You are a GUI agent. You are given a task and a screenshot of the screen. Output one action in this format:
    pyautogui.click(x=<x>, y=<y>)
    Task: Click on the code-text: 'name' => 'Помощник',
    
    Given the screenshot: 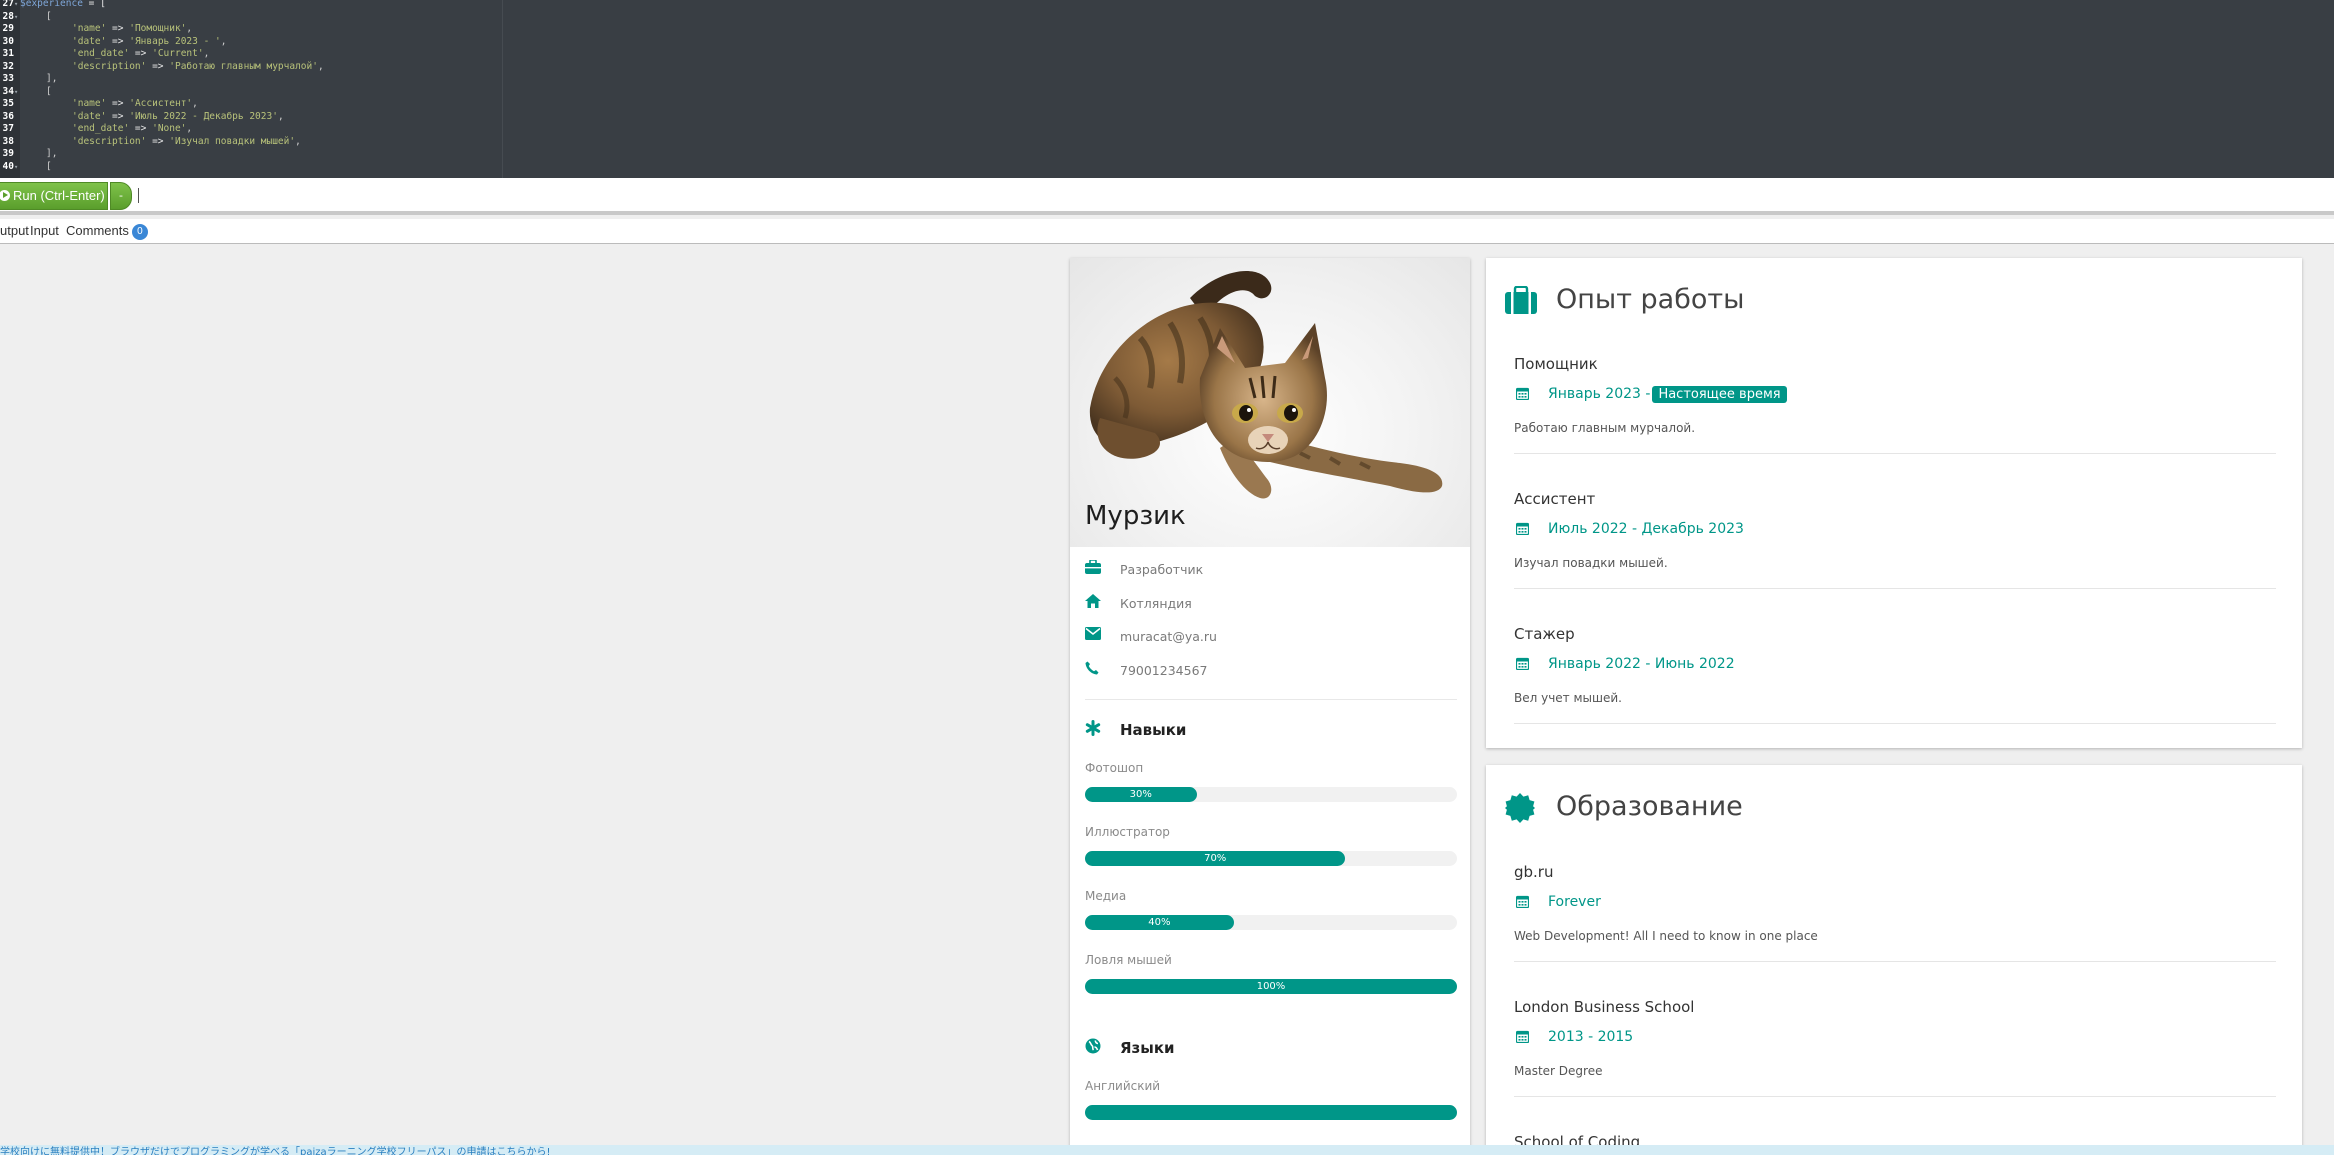 What is the action you would take?
    pyautogui.click(x=132, y=28)
    